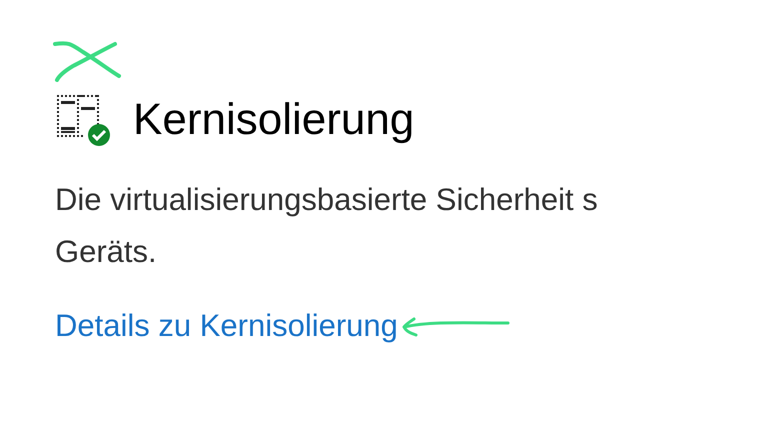  Describe the element at coordinates (327, 200) in the screenshot. I see `description-text: Die virtualisierungsbasierte Sicherheit s` at that location.